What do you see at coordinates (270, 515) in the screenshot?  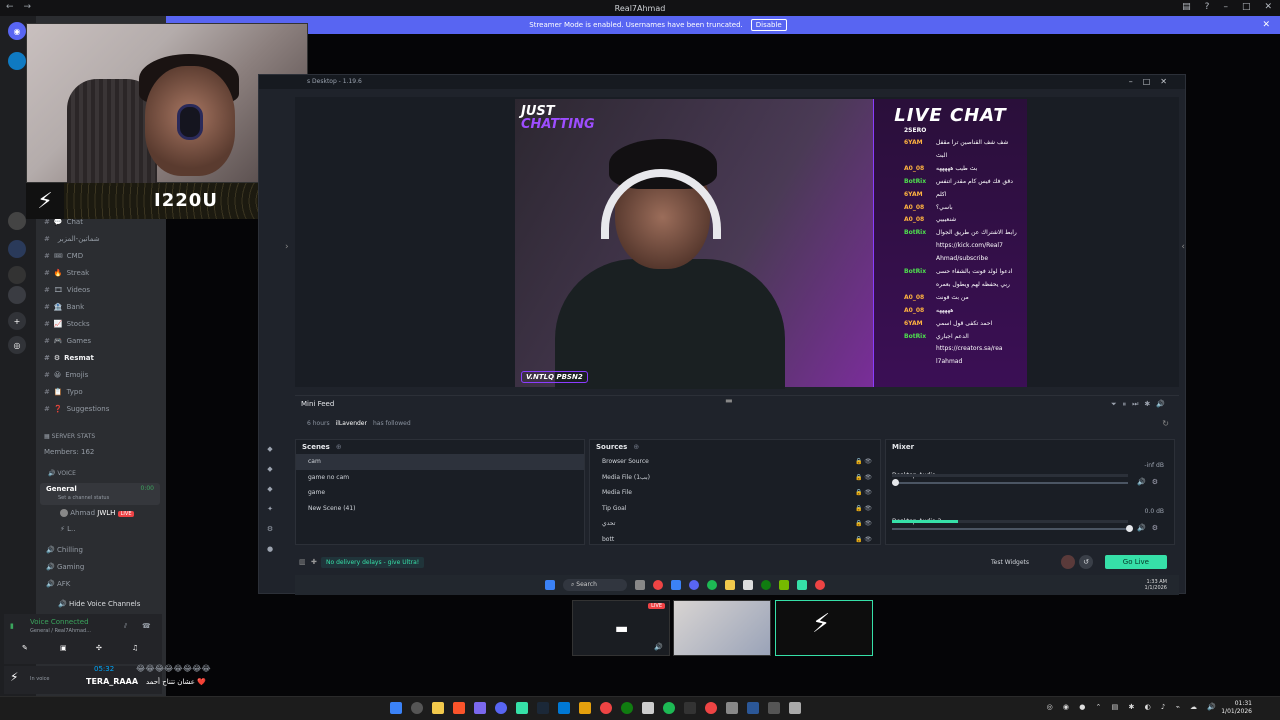 I see `tool-icon: ✦` at bounding box center [270, 515].